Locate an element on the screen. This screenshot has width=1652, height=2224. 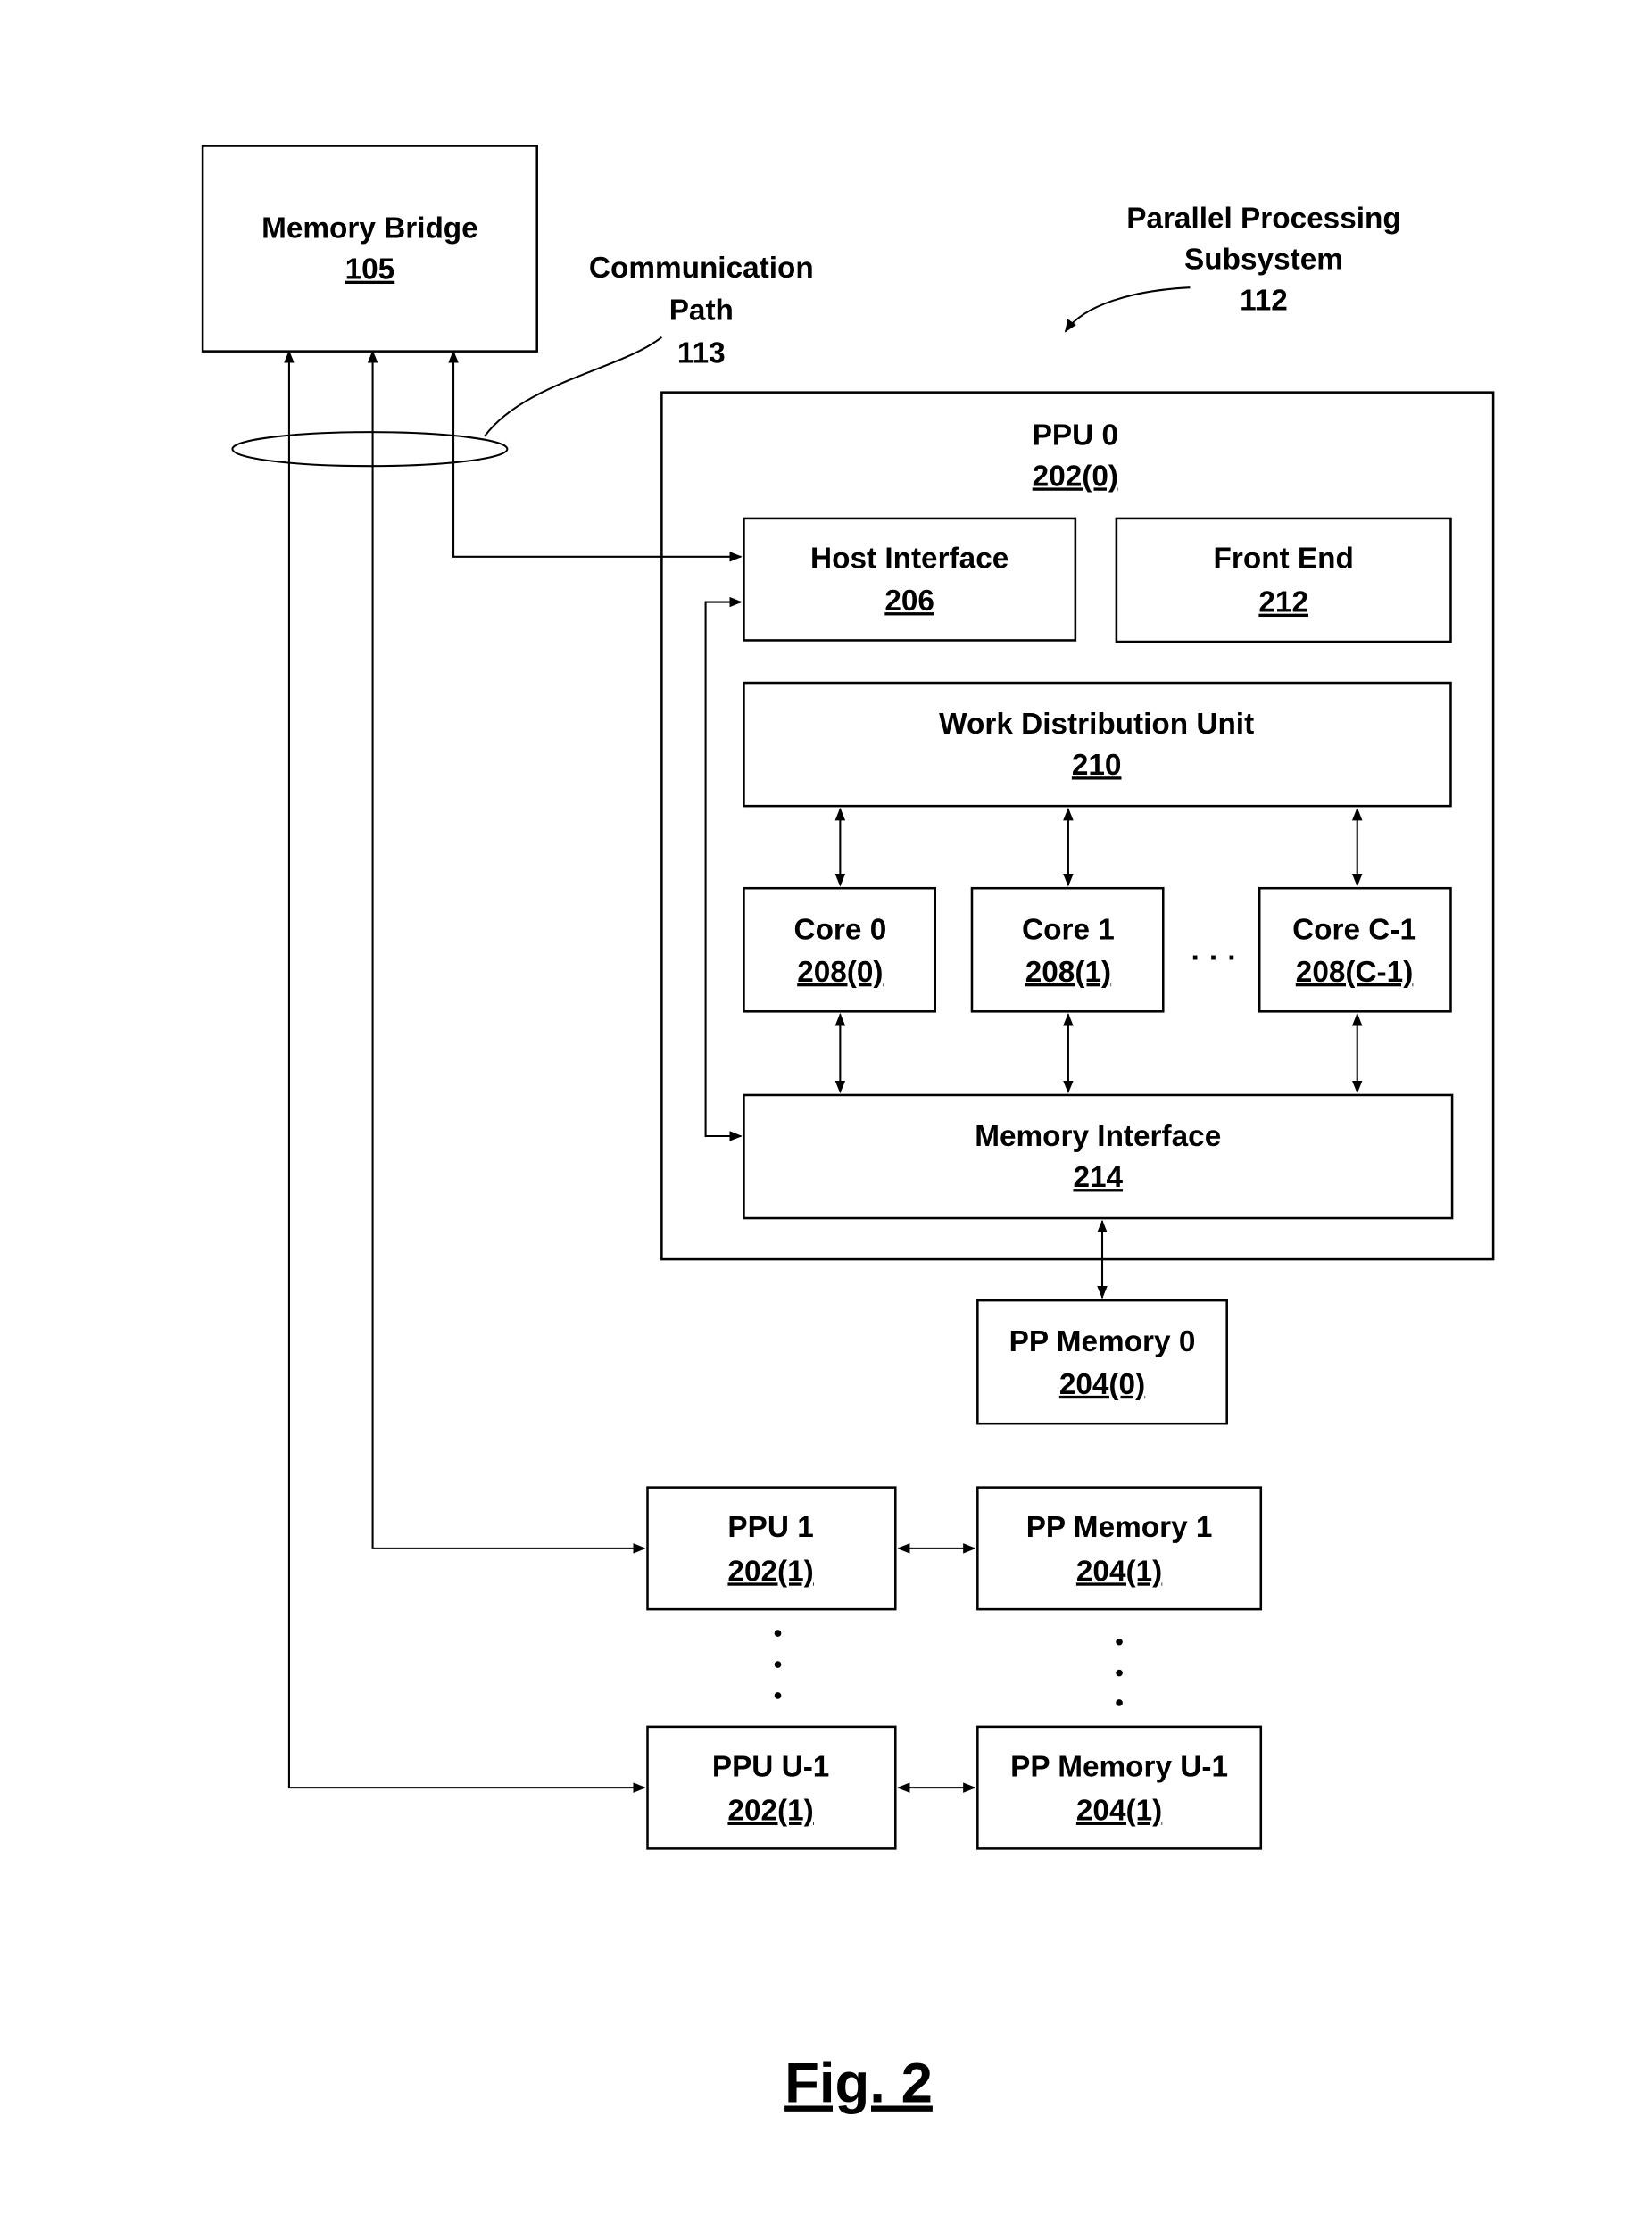
memory-bridge-block: Memory Bridge 105 is located at coordinates (370, 249).